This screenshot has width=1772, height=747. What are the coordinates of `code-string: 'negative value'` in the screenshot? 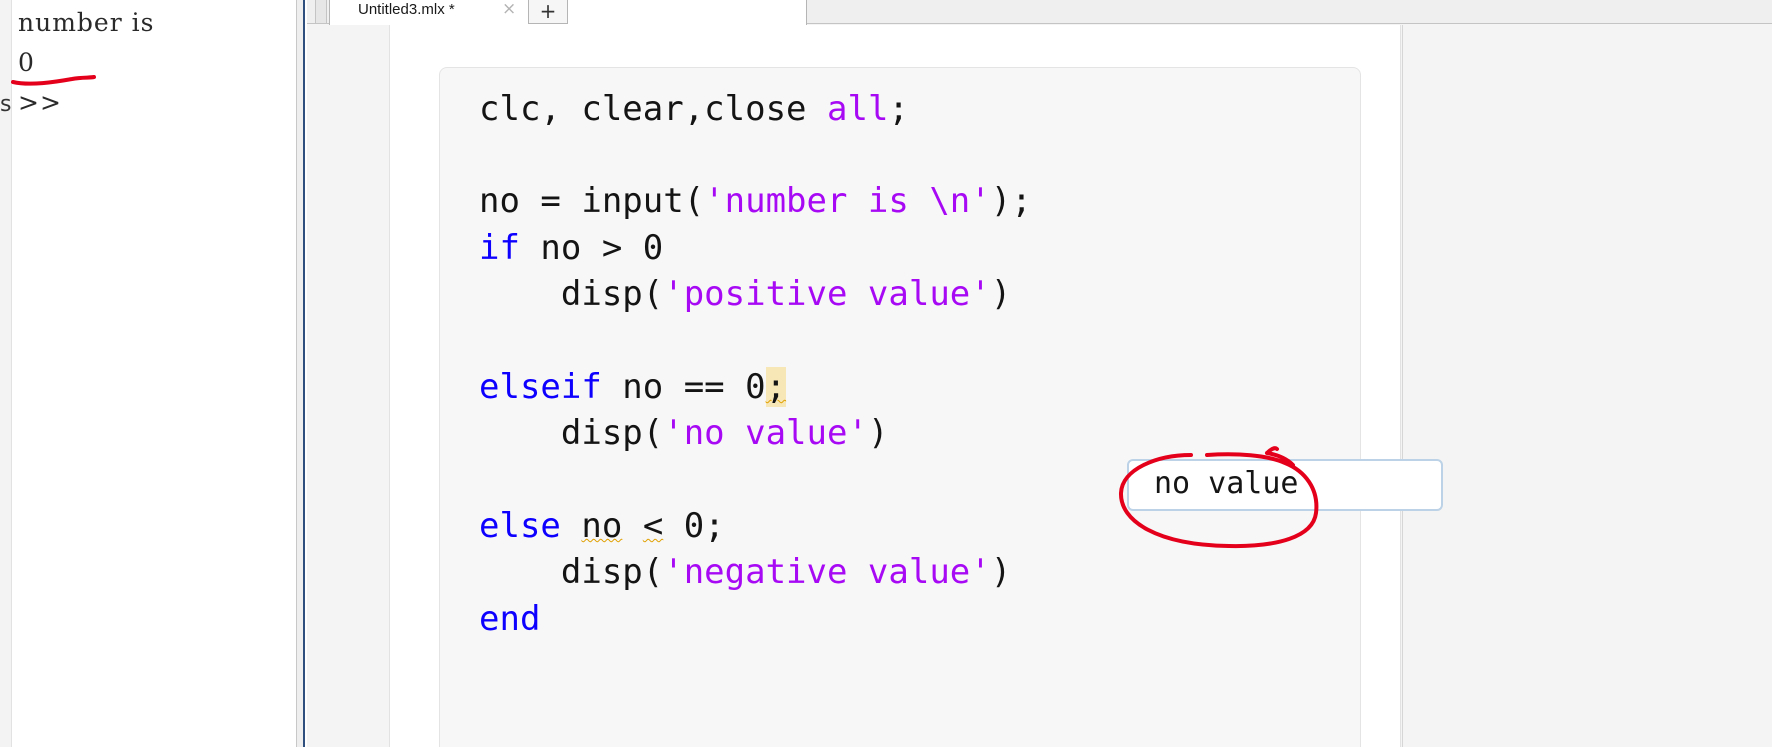 It's located at (827, 572).